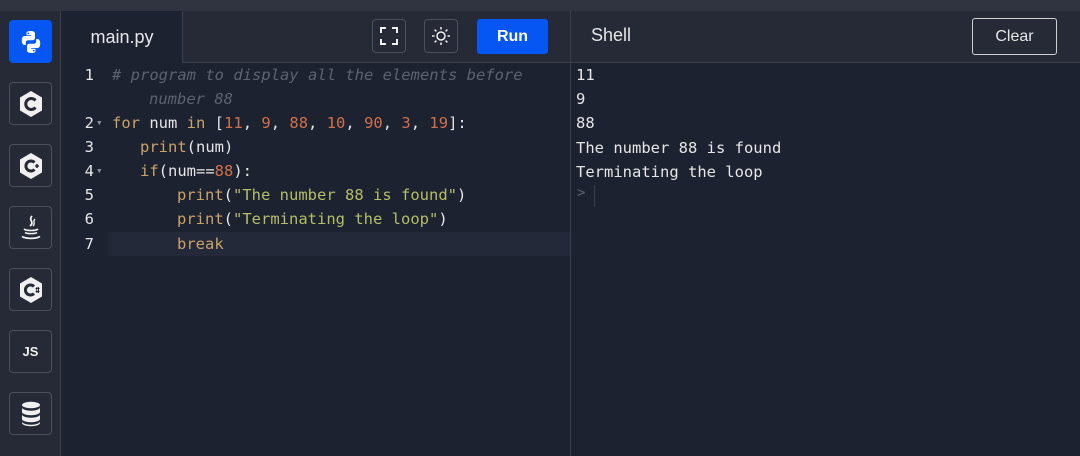 This screenshot has height=456, width=1080. I want to click on code-line: 6 print("Terminating the loop"), so click(316, 219).